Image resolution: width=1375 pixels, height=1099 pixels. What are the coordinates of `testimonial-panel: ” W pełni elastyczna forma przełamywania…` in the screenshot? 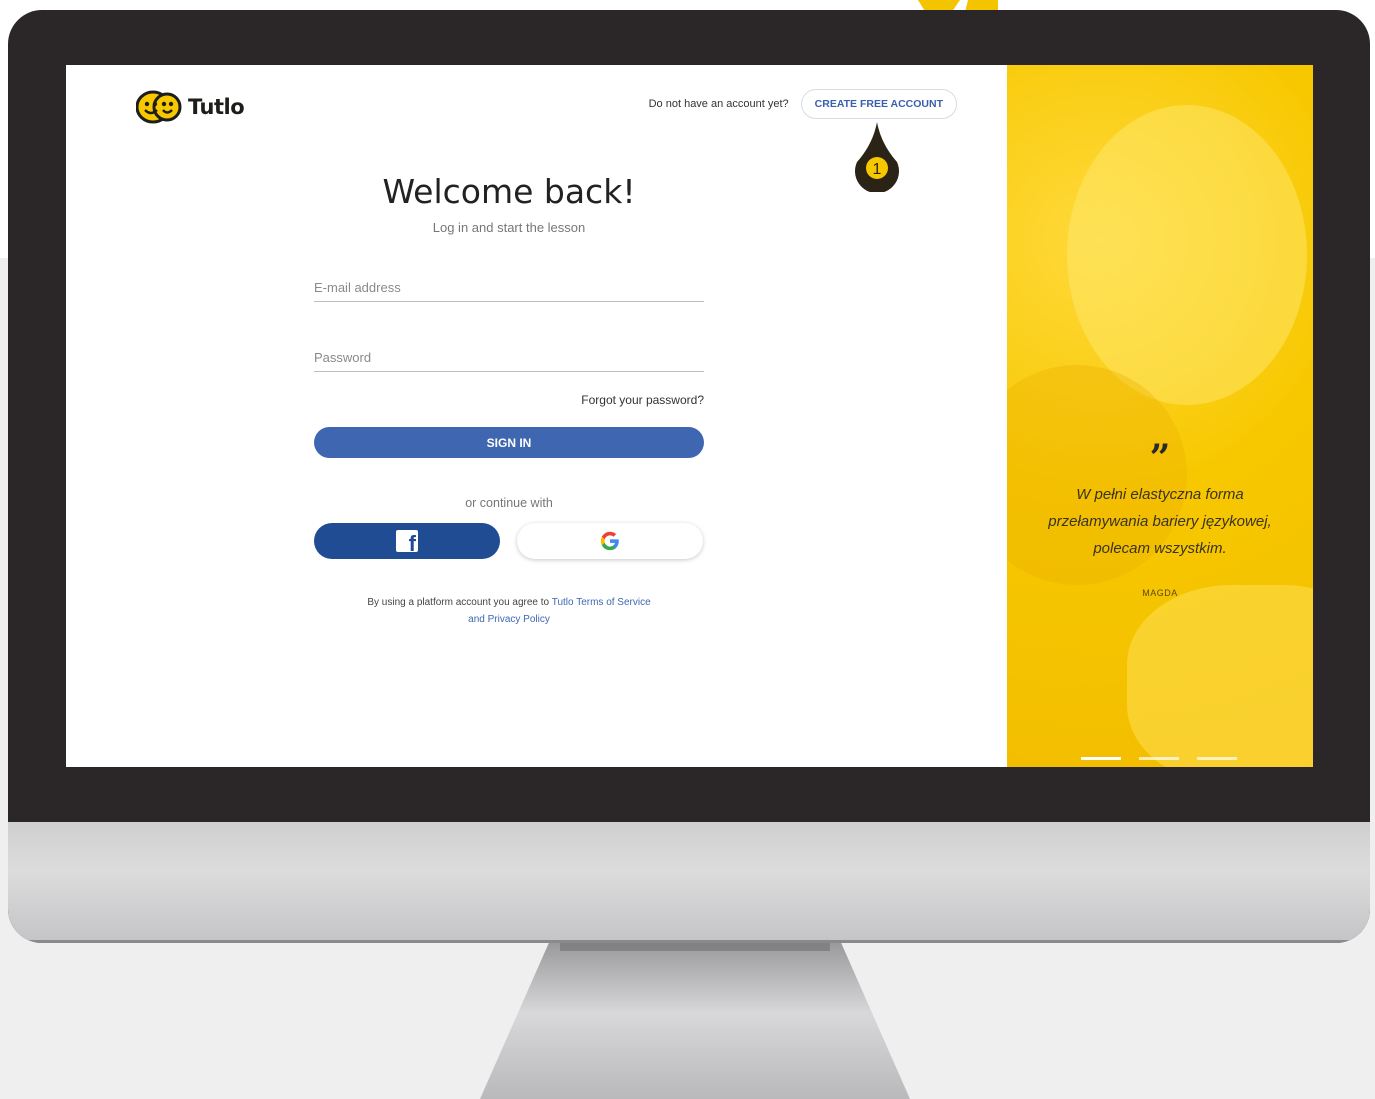 It's located at (1160, 416).